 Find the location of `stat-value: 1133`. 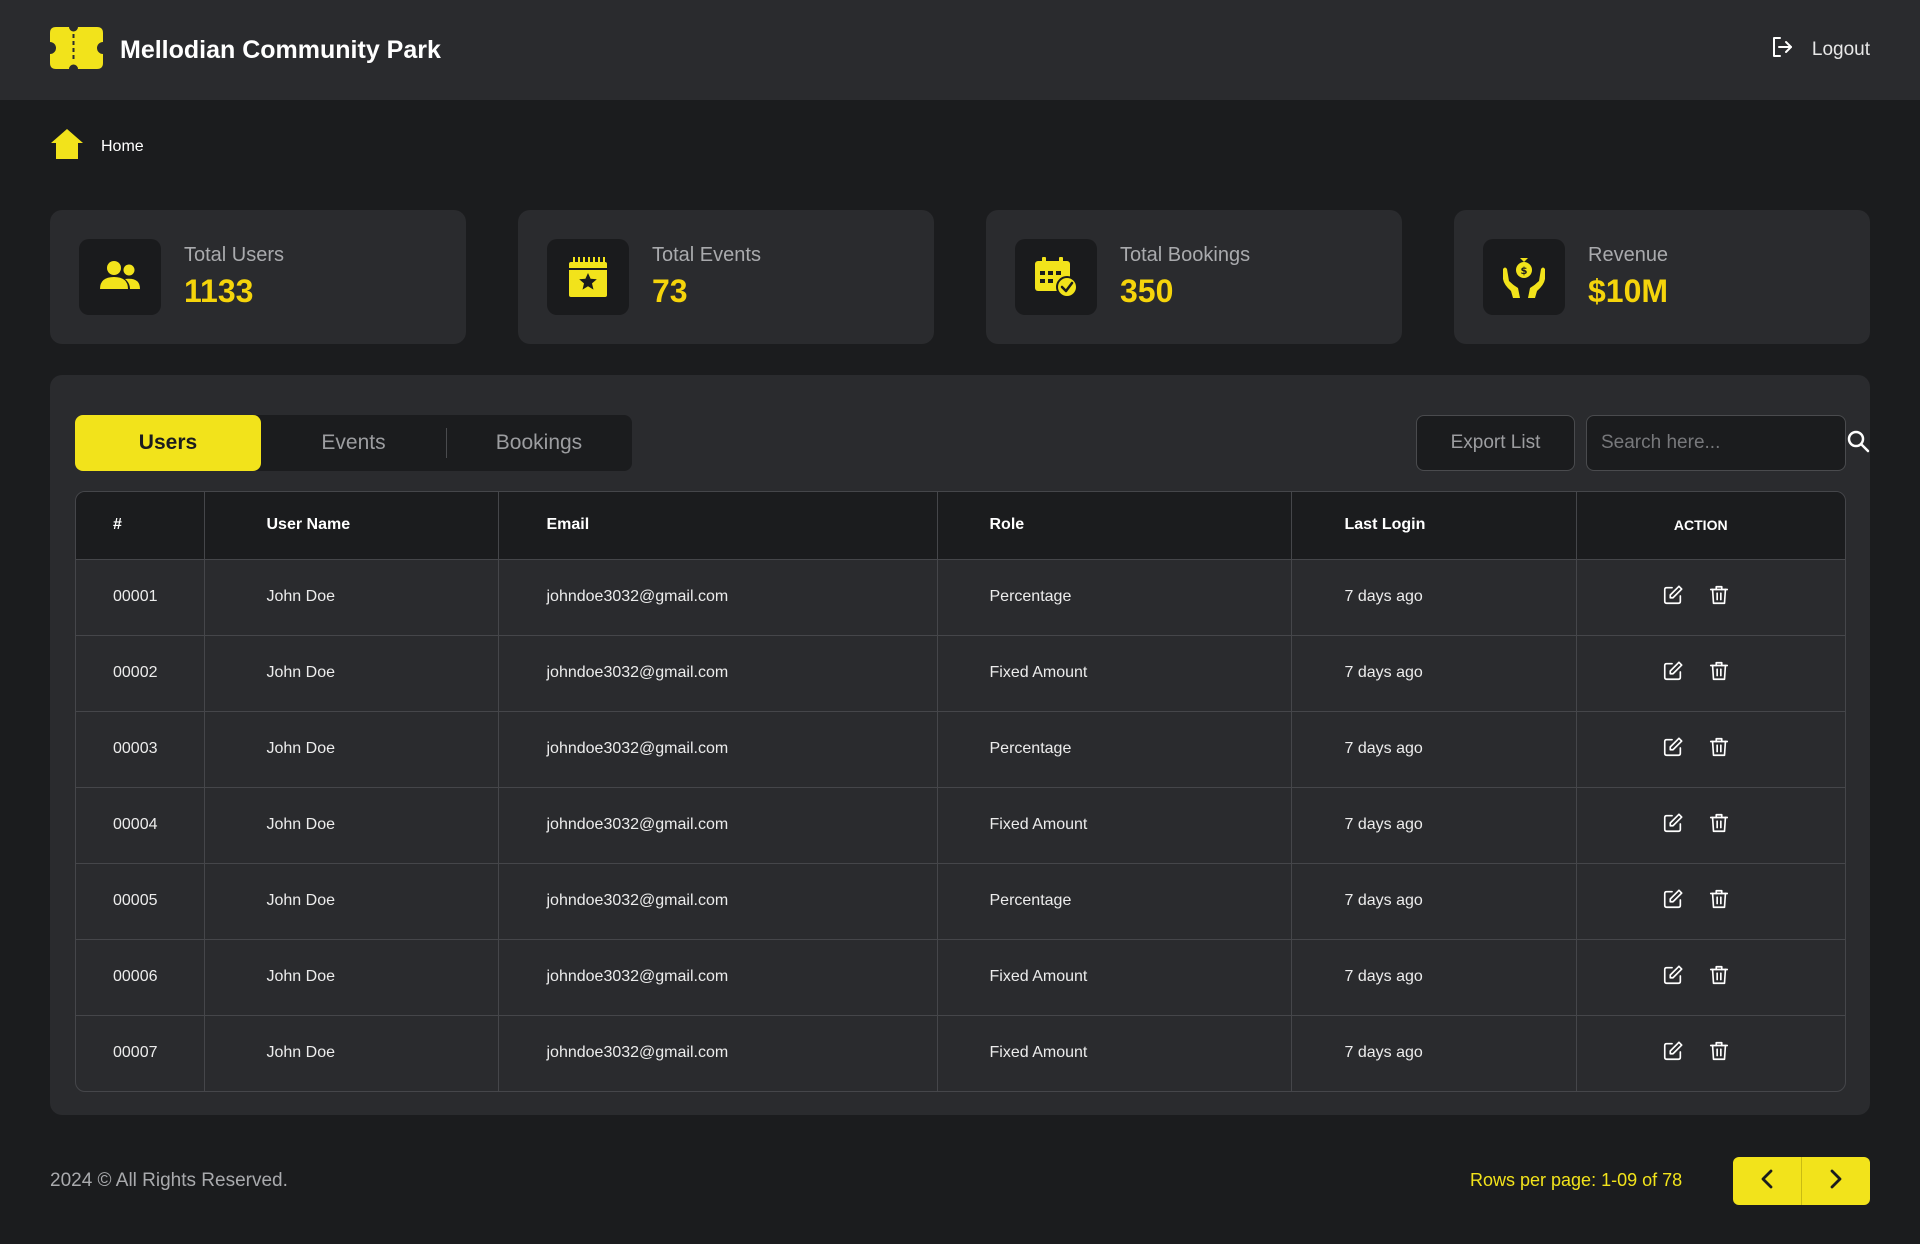

stat-value: 1133 is located at coordinates (219, 291).